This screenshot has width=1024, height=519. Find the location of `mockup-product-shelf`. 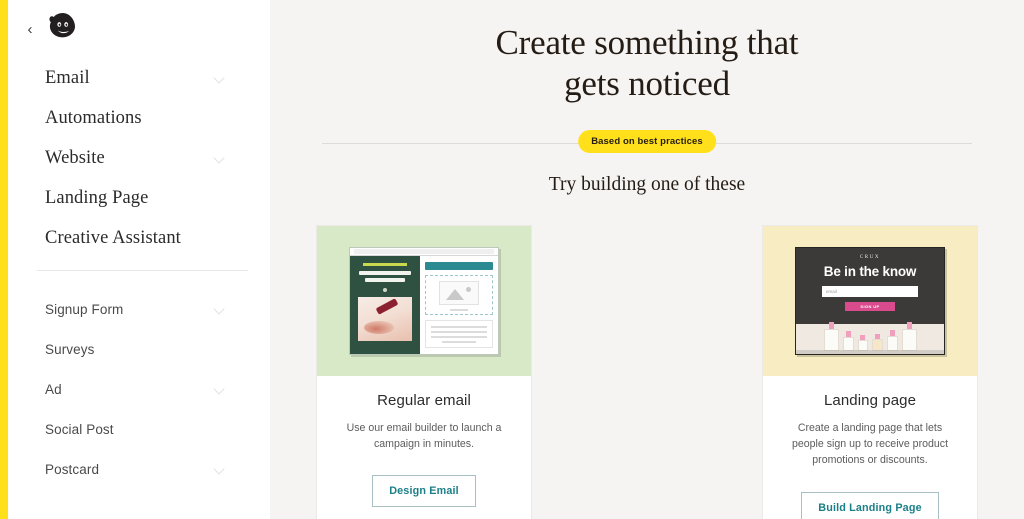

mockup-product-shelf is located at coordinates (870, 337).